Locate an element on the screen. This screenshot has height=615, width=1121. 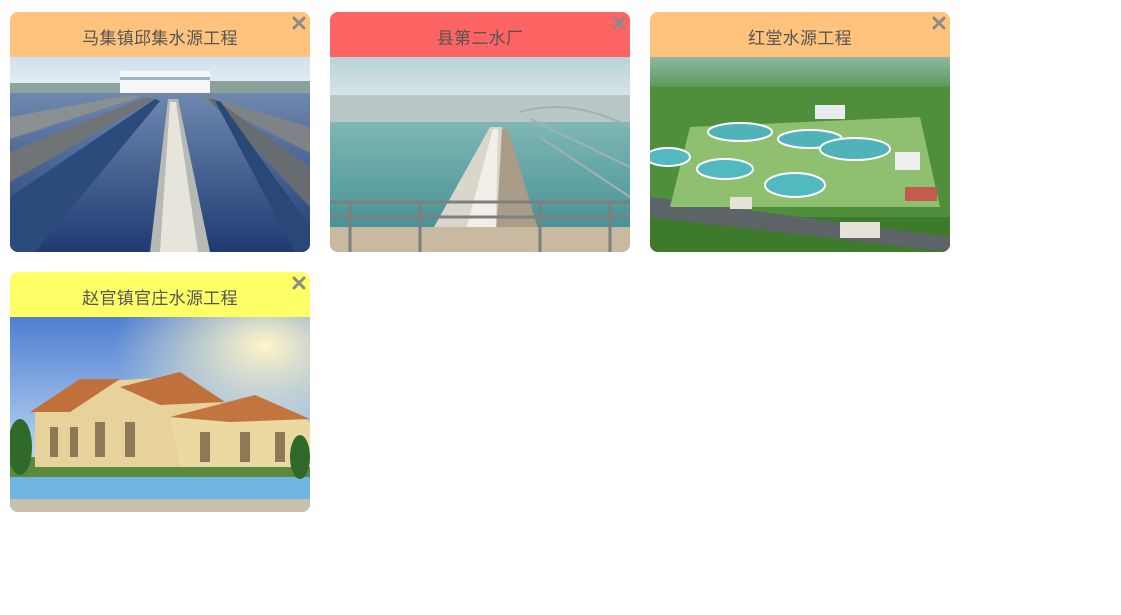
project-card: 红堂水源工程 is located at coordinates (800, 132).